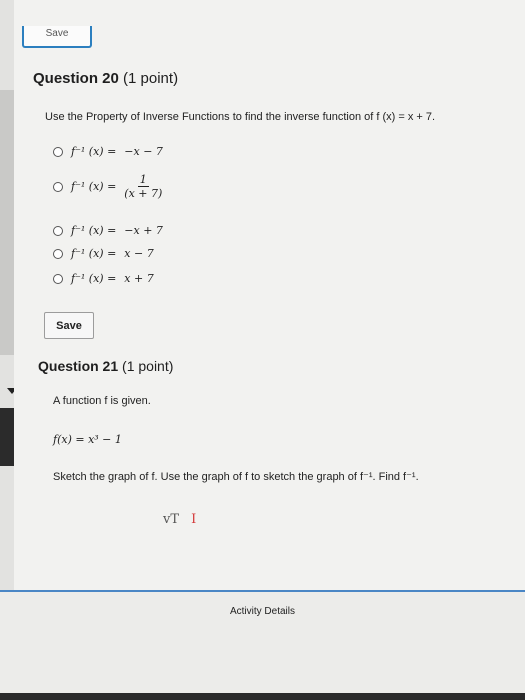 The height and width of the screenshot is (700, 525). I want to click on activity-details-link: Activity Details, so click(262, 611).